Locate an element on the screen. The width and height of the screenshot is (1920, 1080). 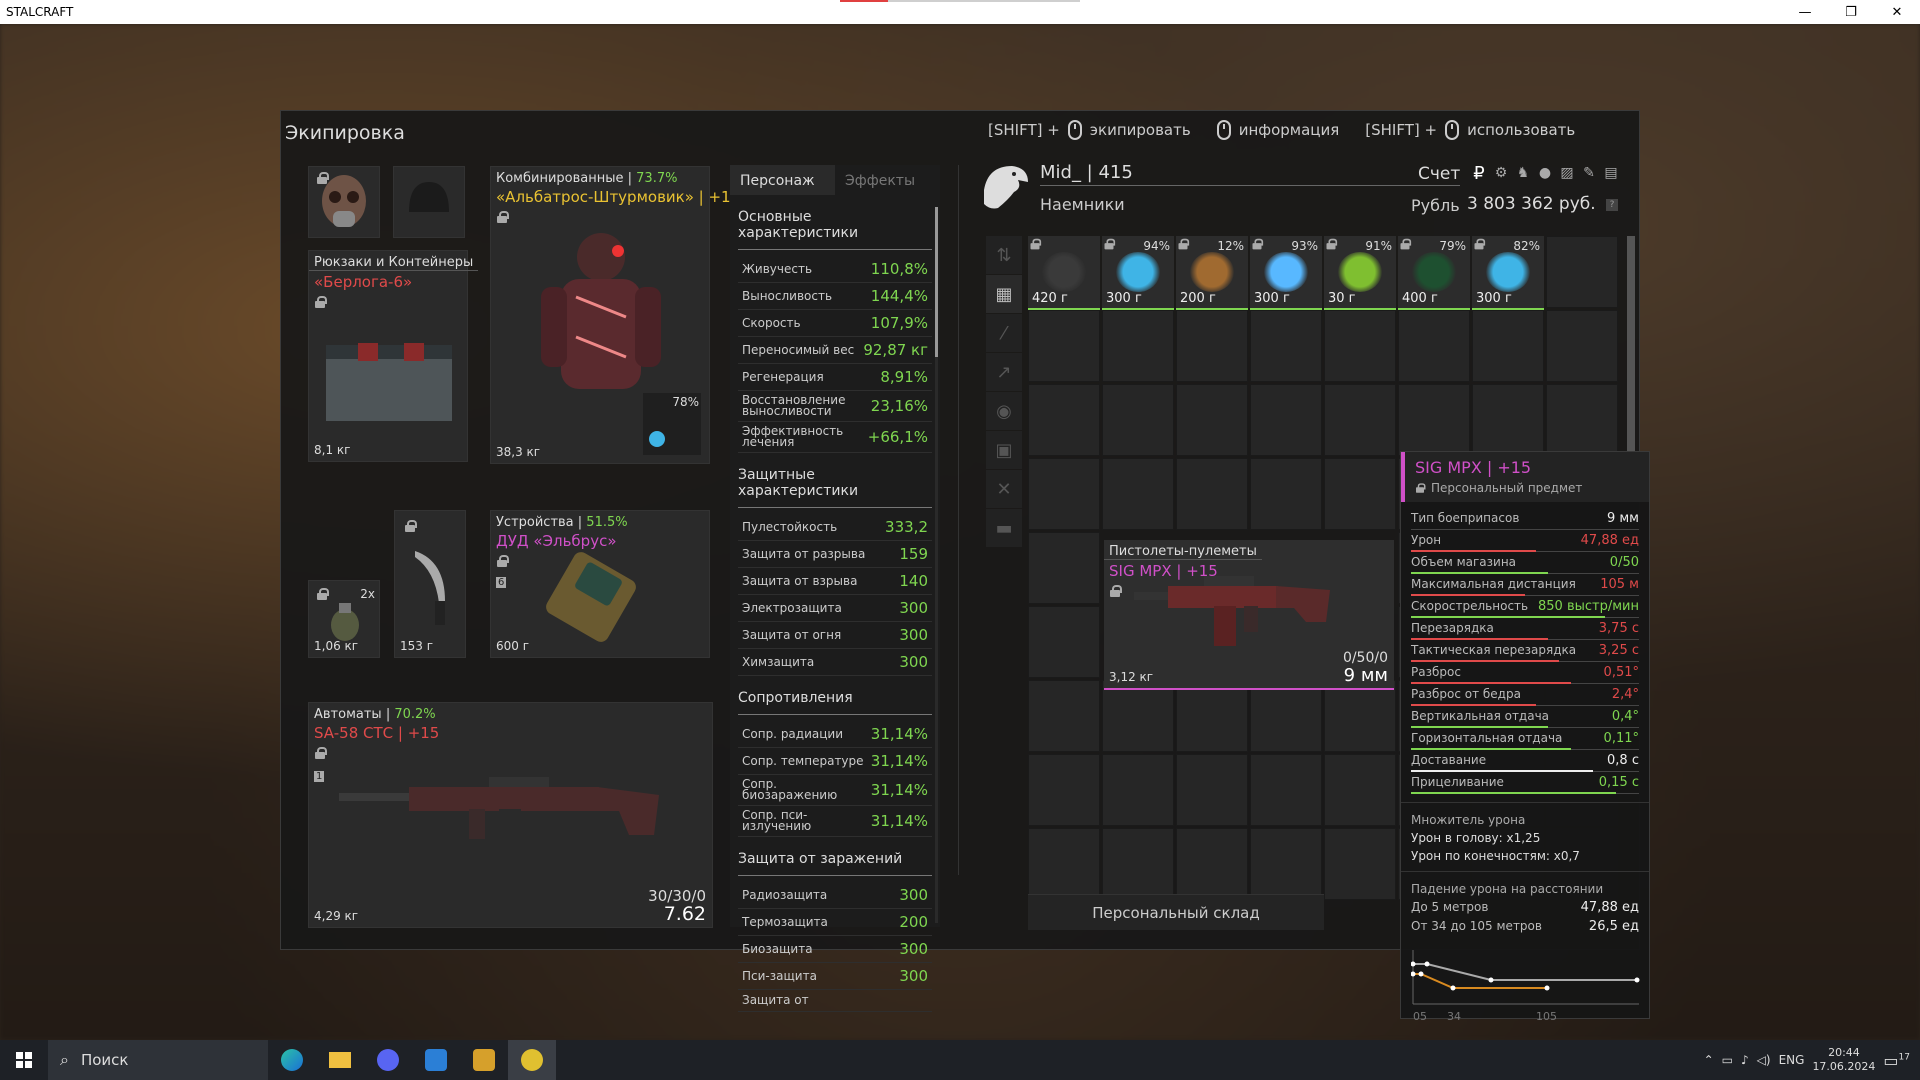
inventory-item: 79% 400 г is located at coordinates (1434, 273).